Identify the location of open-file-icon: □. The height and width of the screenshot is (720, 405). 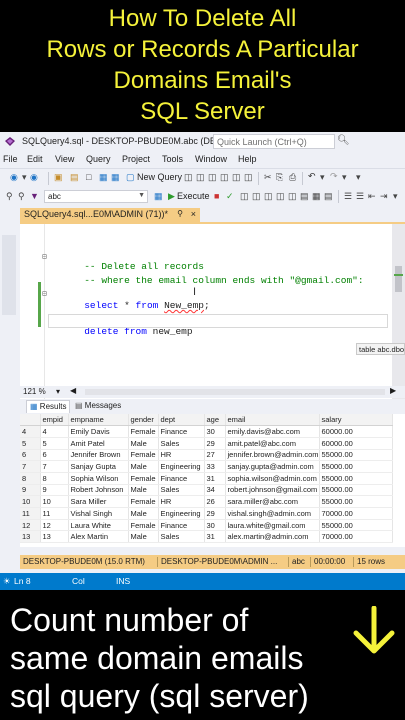
(88, 177).